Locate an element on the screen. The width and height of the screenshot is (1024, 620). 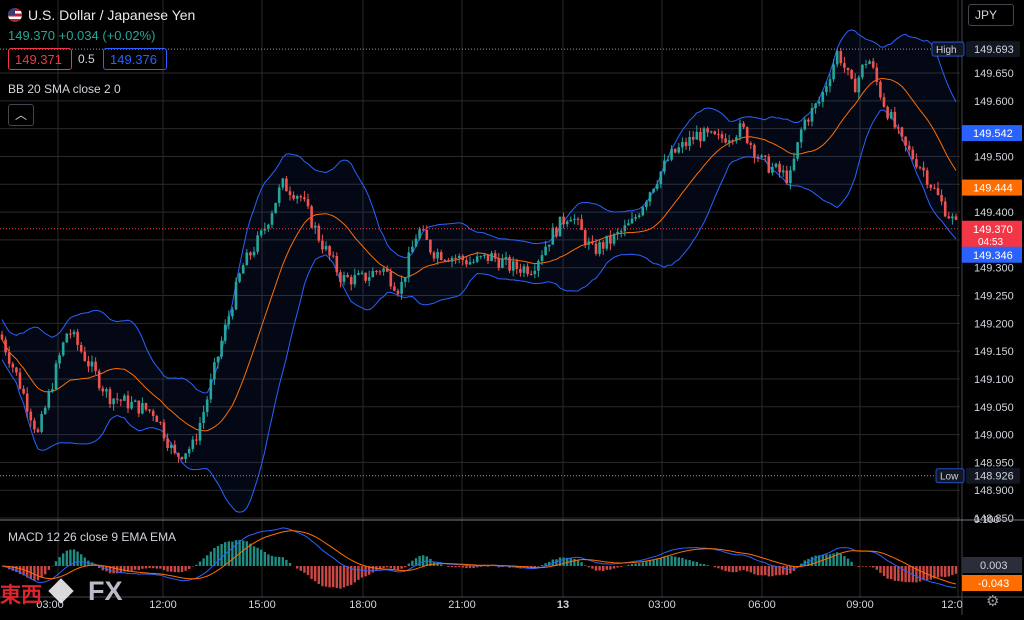
macd-indicator-label: MACD 12 26 close 9 EMA EMA is located at coordinates (92, 537).